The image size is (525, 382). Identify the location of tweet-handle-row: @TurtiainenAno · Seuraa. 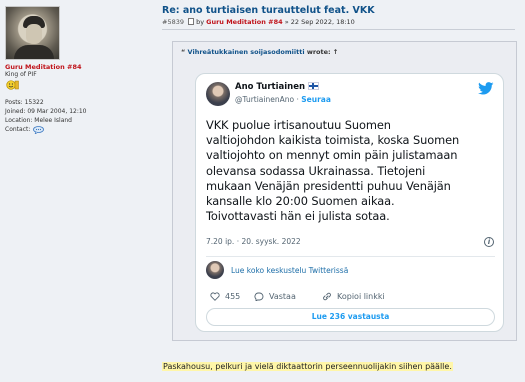
(283, 99).